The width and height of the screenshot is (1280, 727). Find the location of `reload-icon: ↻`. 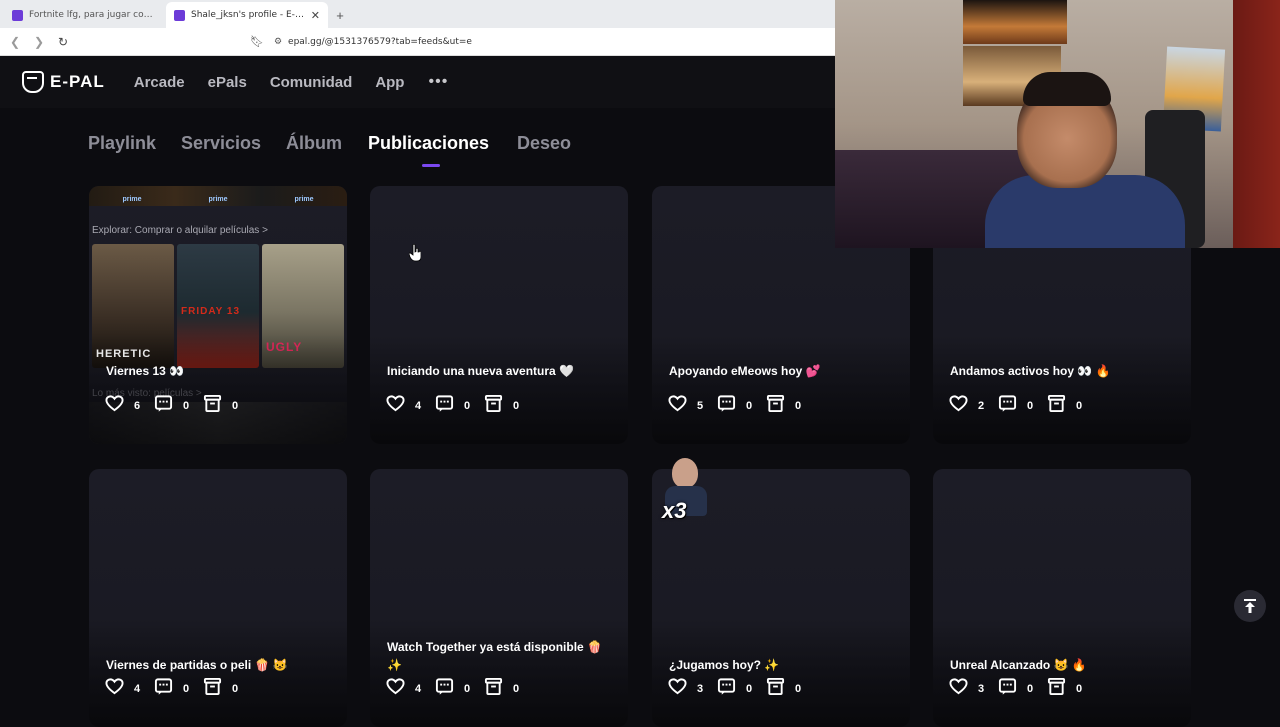

reload-icon: ↻ is located at coordinates (63, 42).